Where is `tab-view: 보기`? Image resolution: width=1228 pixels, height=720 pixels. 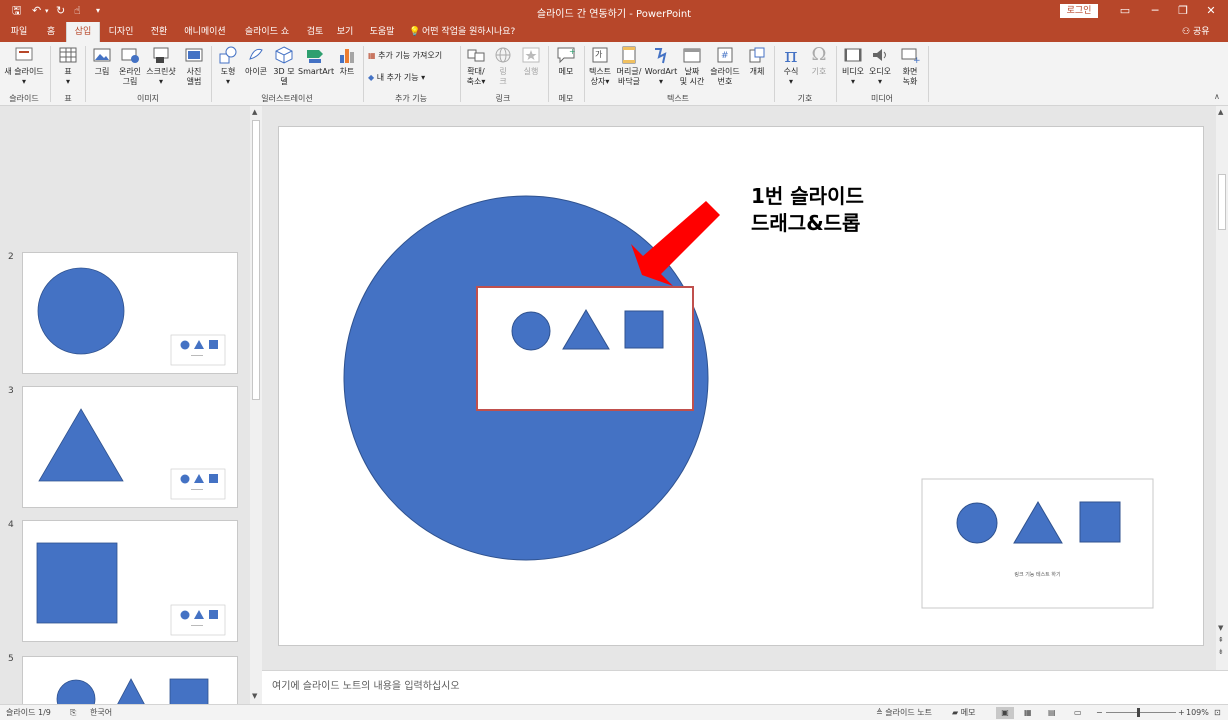
tab-view: 보기 is located at coordinates (345, 32).